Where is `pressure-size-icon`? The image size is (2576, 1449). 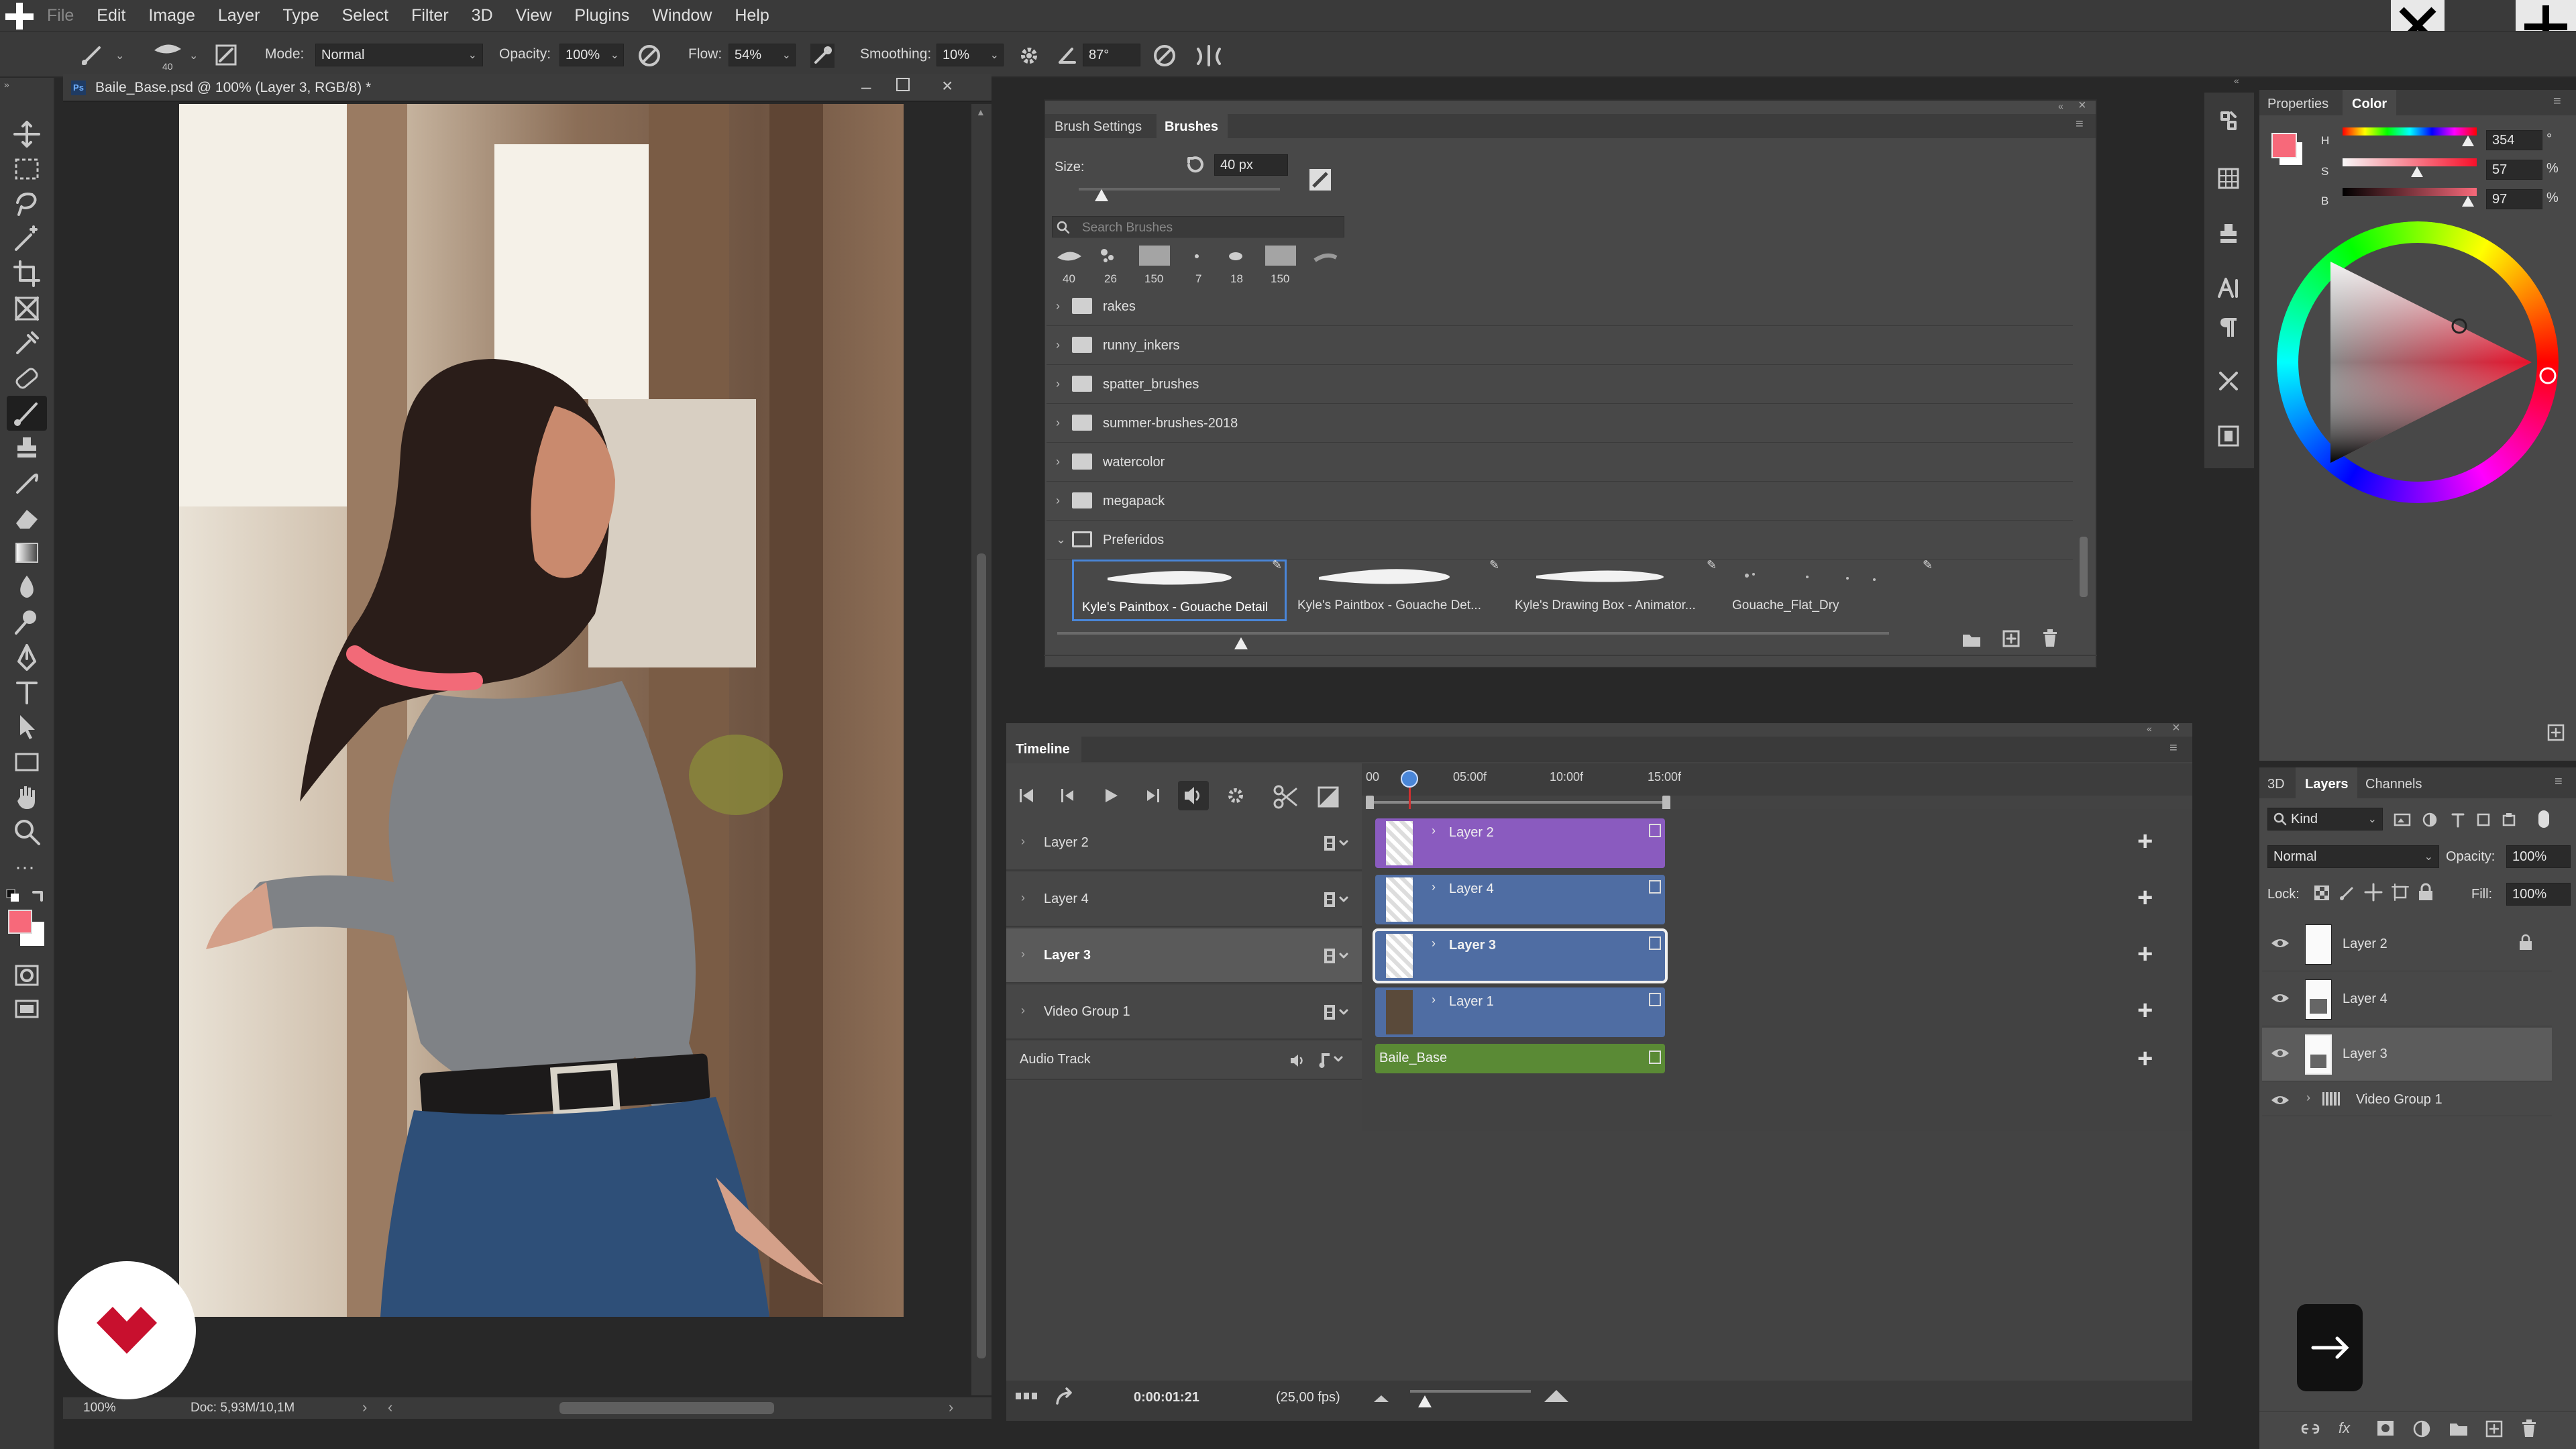 pressure-size-icon is located at coordinates (1164, 56).